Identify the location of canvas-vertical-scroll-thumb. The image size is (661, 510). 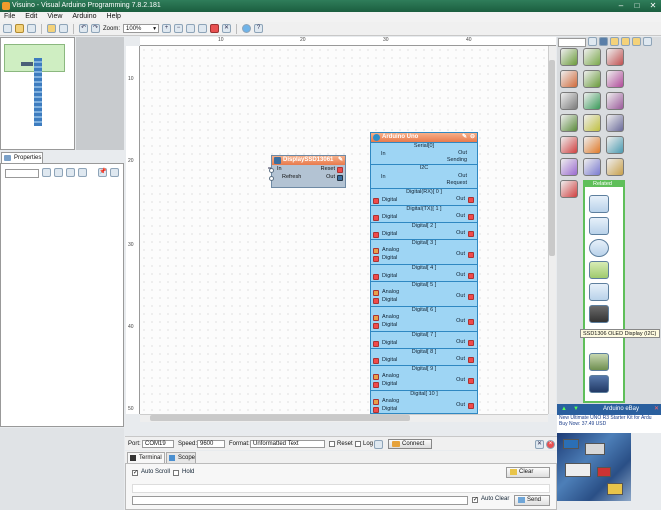
(552, 158).